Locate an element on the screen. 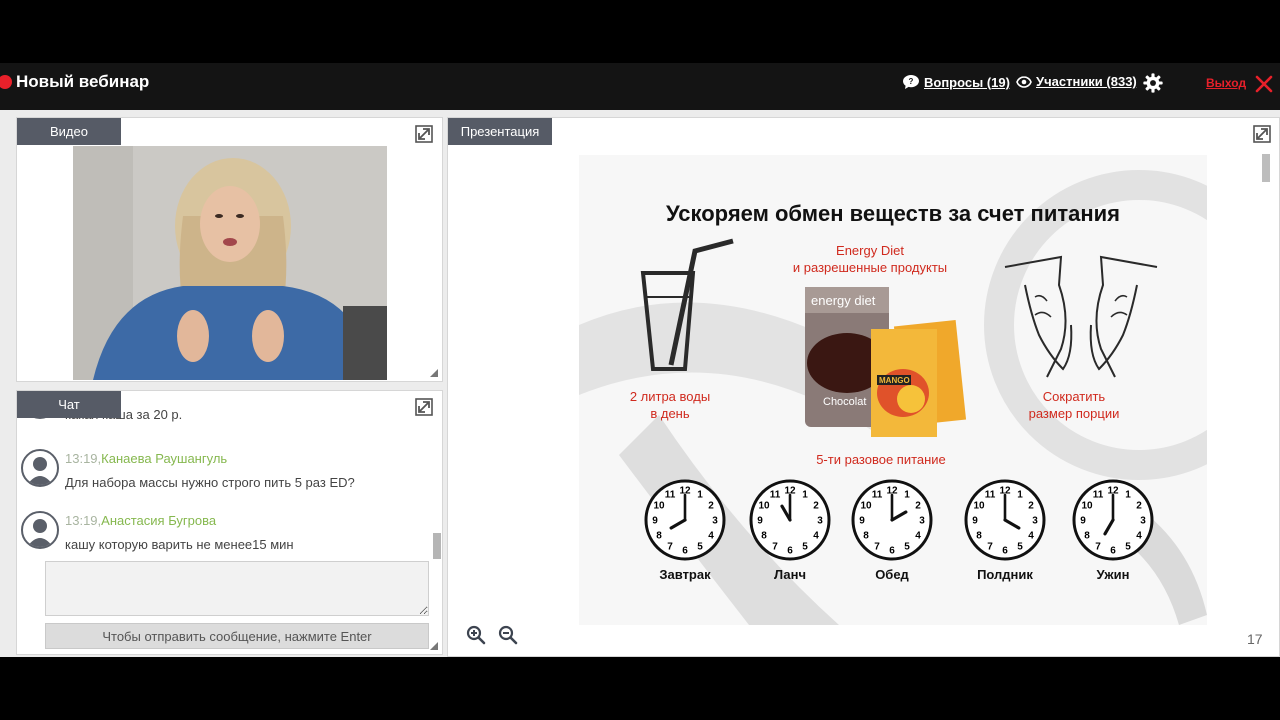 The image size is (1280, 720). message-author: Канаева Раушангуль is located at coordinates (164, 458).